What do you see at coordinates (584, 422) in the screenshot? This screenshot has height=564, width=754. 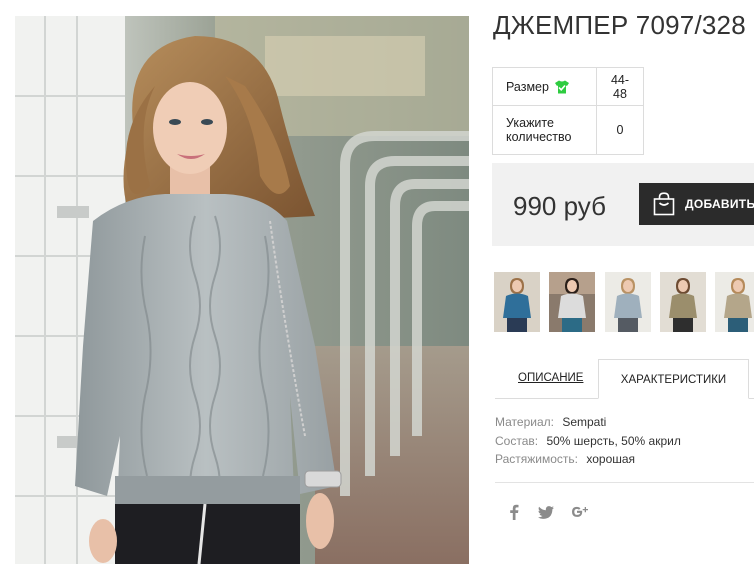 I see `spec-value: Sempati` at bounding box center [584, 422].